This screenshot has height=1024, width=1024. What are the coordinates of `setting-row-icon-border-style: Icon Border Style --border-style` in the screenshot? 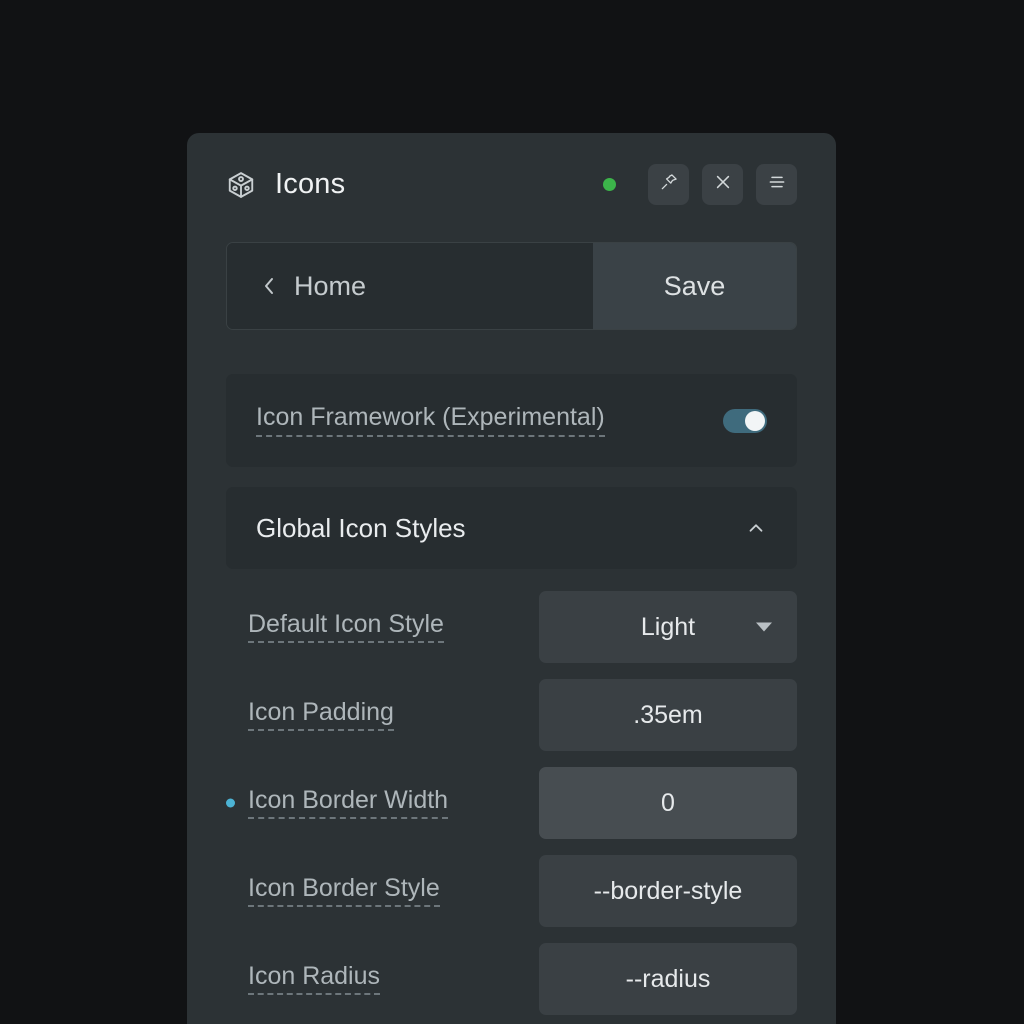 It's located at (511, 891).